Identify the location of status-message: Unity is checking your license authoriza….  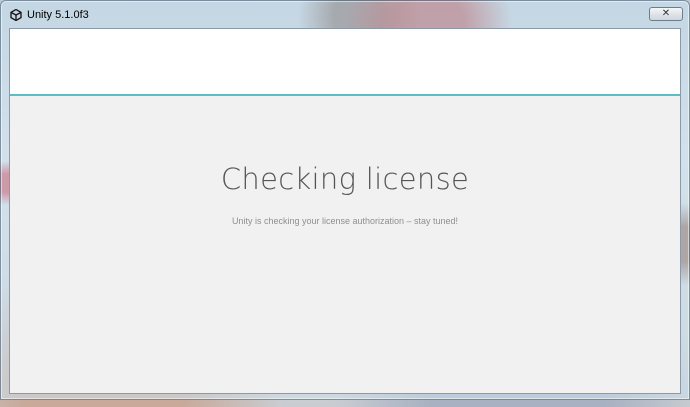
(345, 221).